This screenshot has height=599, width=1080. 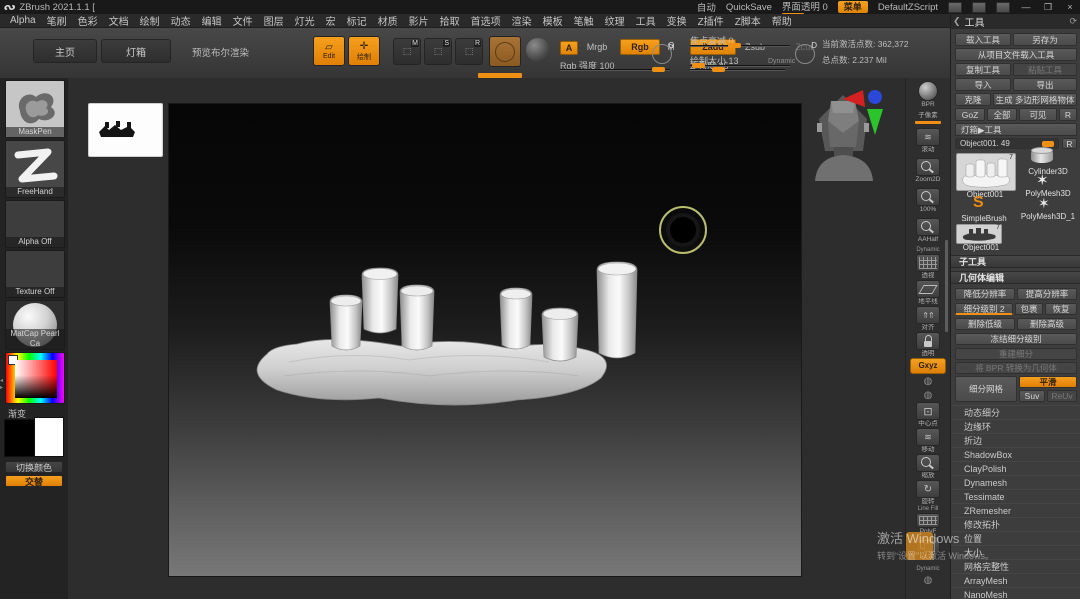 What do you see at coordinates (1003, 7) in the screenshot?
I see `copy-ui-icon` at bounding box center [1003, 7].